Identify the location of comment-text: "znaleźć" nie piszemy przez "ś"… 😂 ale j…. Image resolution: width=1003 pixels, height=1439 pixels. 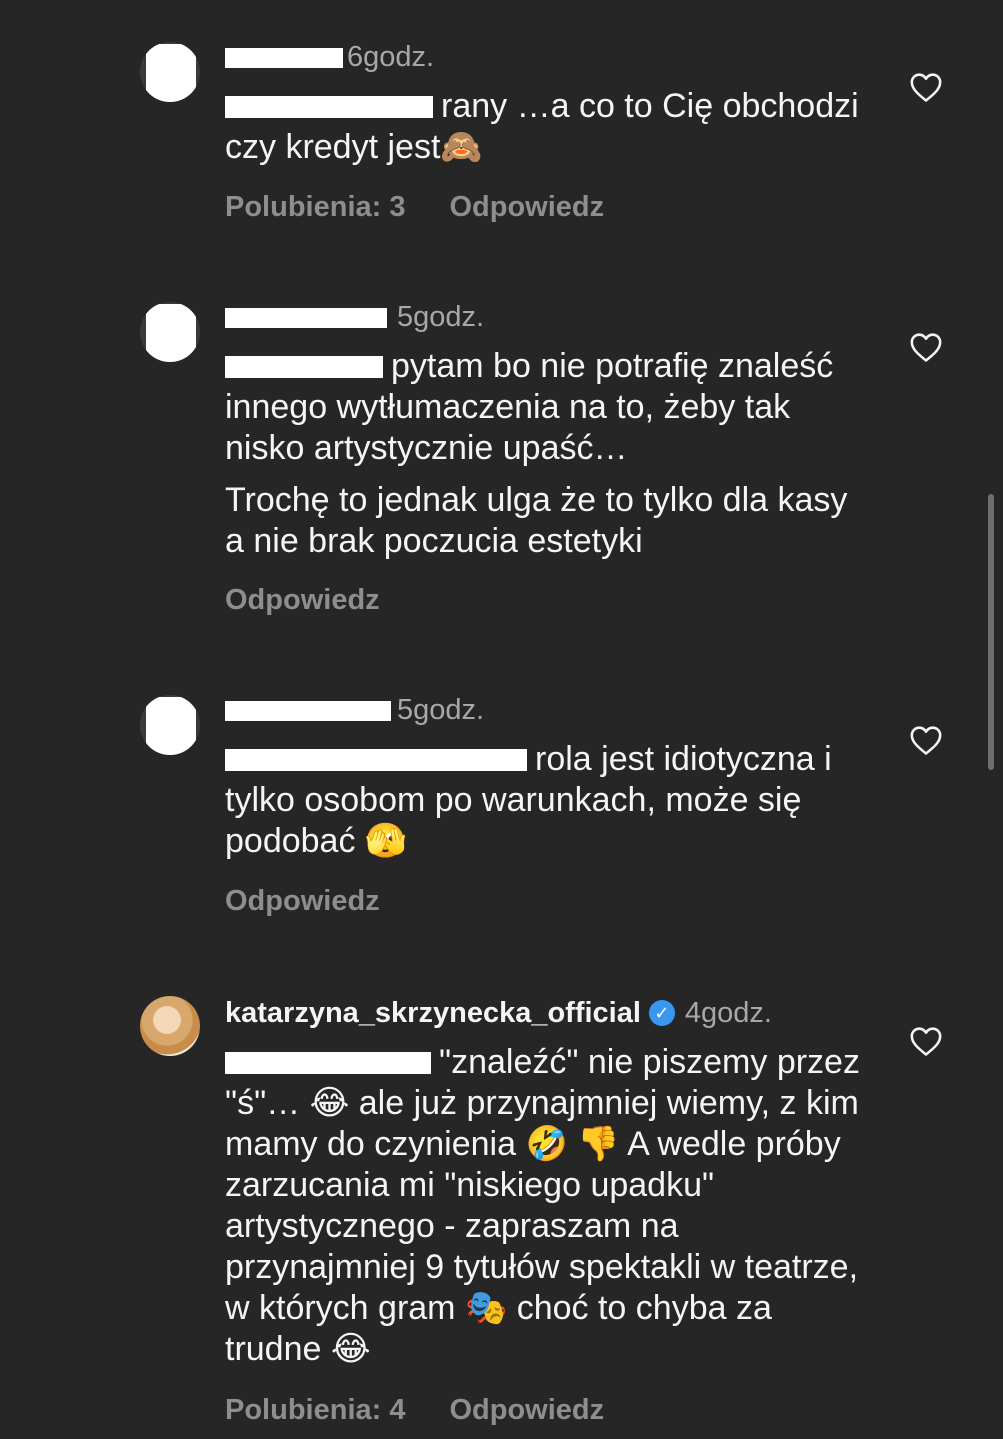
(545, 1206).